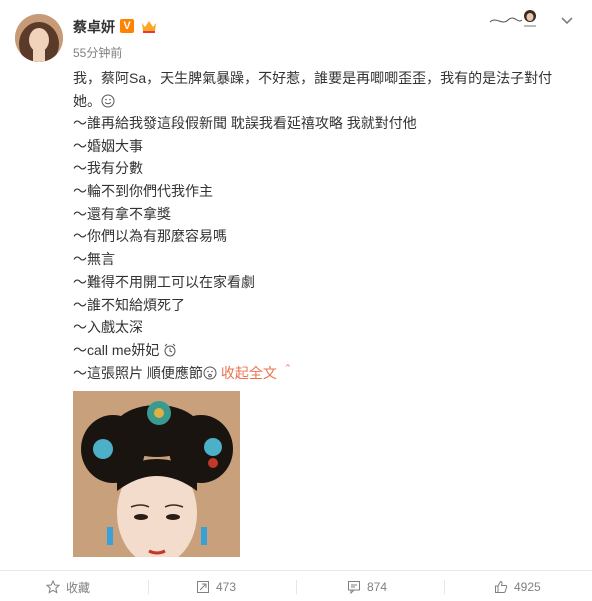 The width and height of the screenshot is (592, 601). What do you see at coordinates (150, 236) in the screenshot?
I see `post-line: ～你們以為有那麼容易嗎` at bounding box center [150, 236].